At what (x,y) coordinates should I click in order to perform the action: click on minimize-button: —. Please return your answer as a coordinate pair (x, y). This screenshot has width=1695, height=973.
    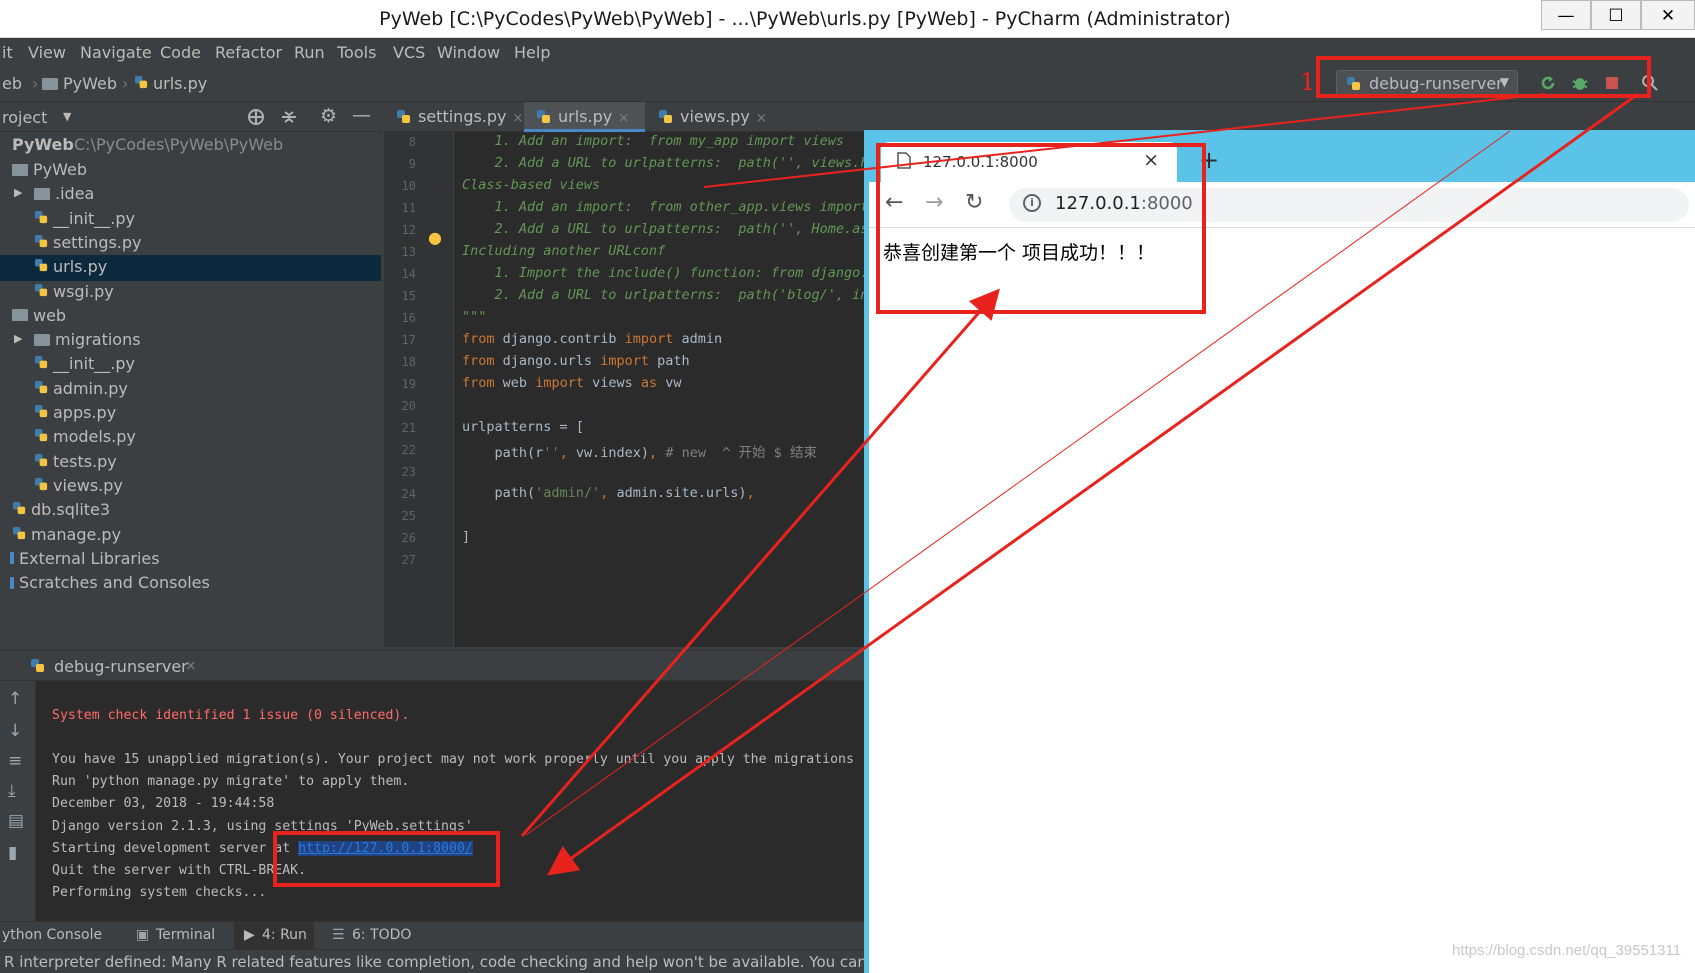
    Looking at the image, I should click on (1566, 15).